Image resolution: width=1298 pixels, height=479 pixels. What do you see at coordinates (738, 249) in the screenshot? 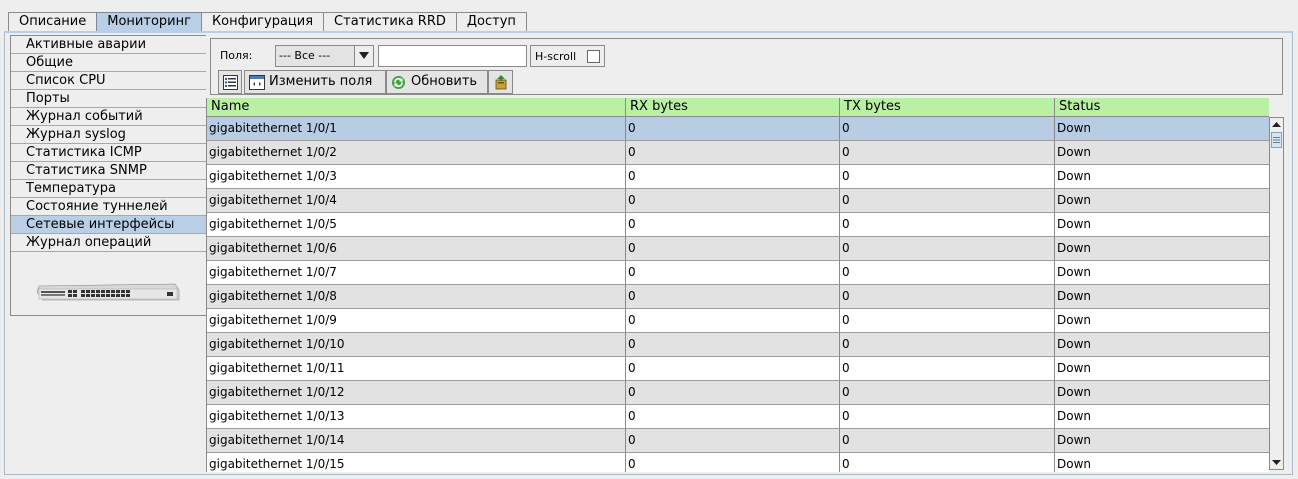
I see `table-row: gigabitethernet 1/0/6 0 0 Down` at bounding box center [738, 249].